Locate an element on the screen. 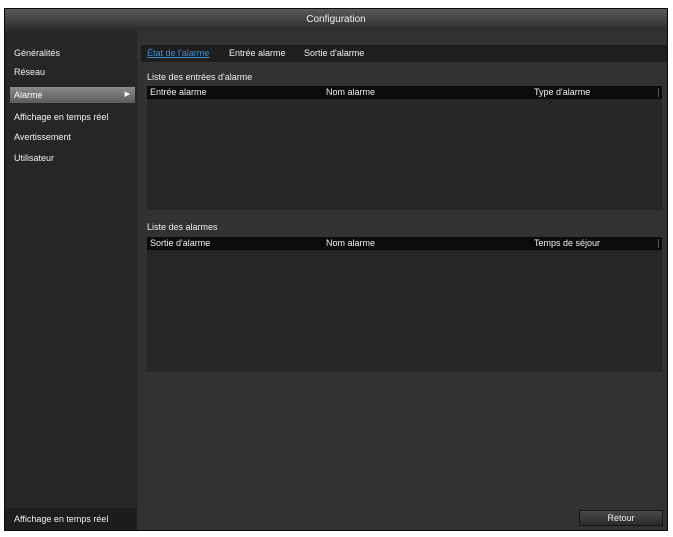 The width and height of the screenshot is (673, 537). alarm-output-list-title: Liste des alarmes is located at coordinates (182, 227).